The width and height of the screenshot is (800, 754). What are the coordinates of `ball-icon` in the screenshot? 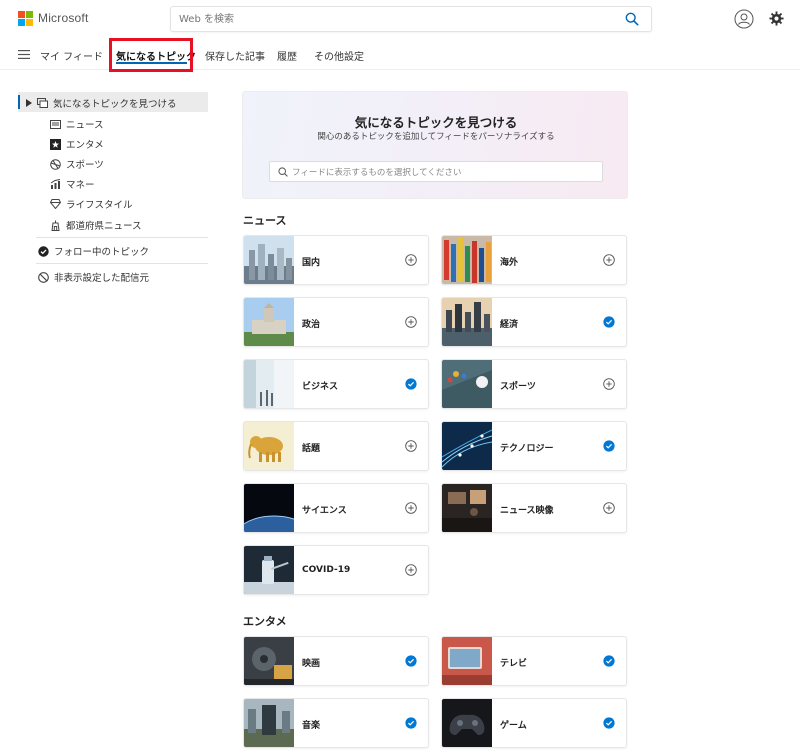 It's located at (55, 164).